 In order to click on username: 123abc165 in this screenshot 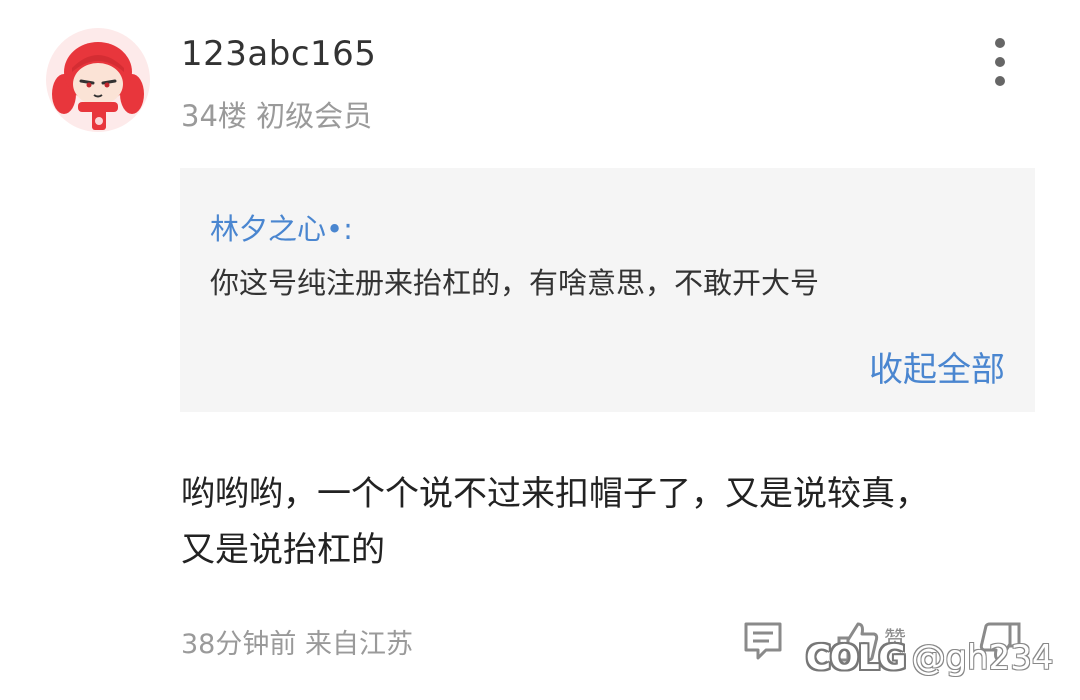, I will do `click(278, 54)`.